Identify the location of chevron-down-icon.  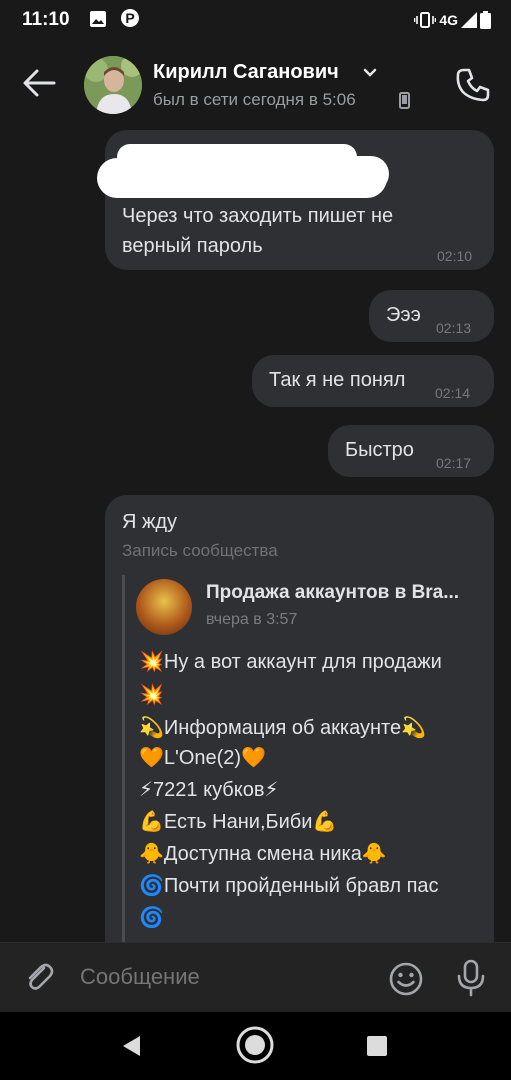
(370, 73).